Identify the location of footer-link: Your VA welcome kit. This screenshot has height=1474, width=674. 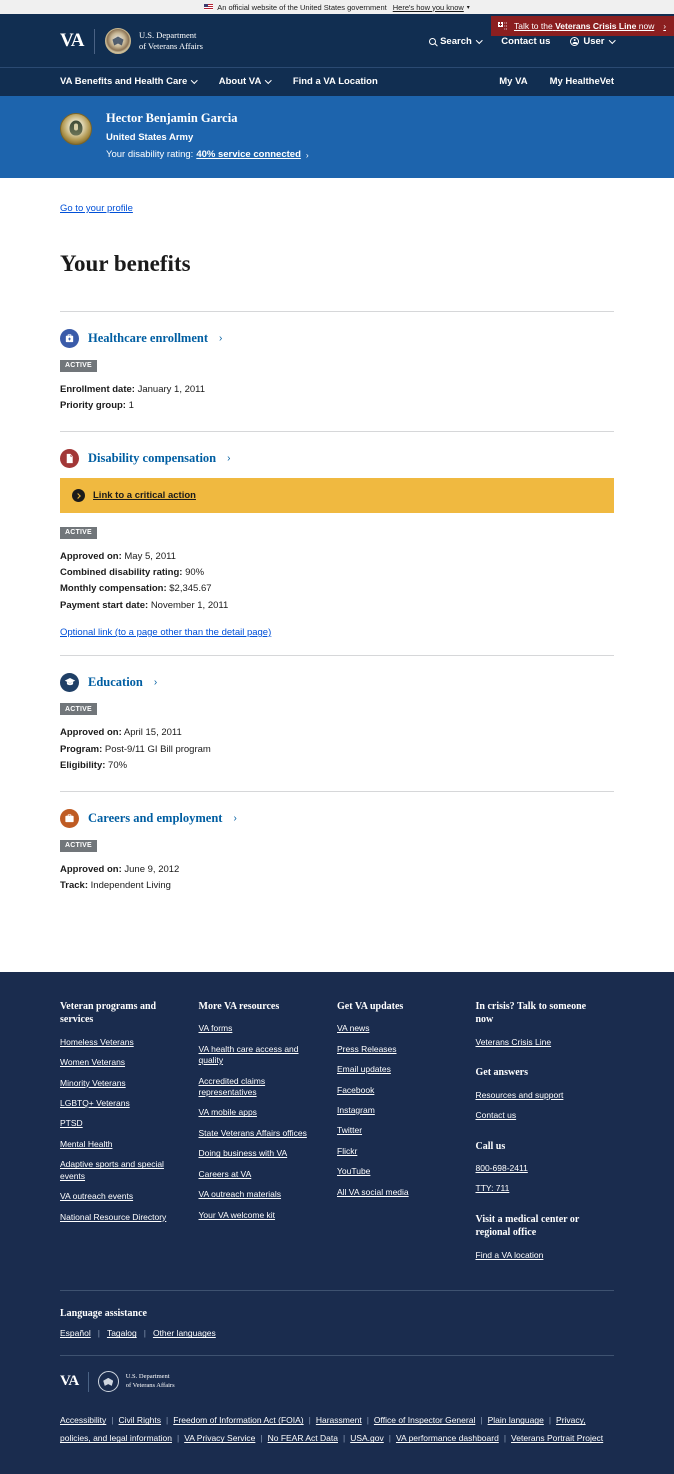
(261, 1215).